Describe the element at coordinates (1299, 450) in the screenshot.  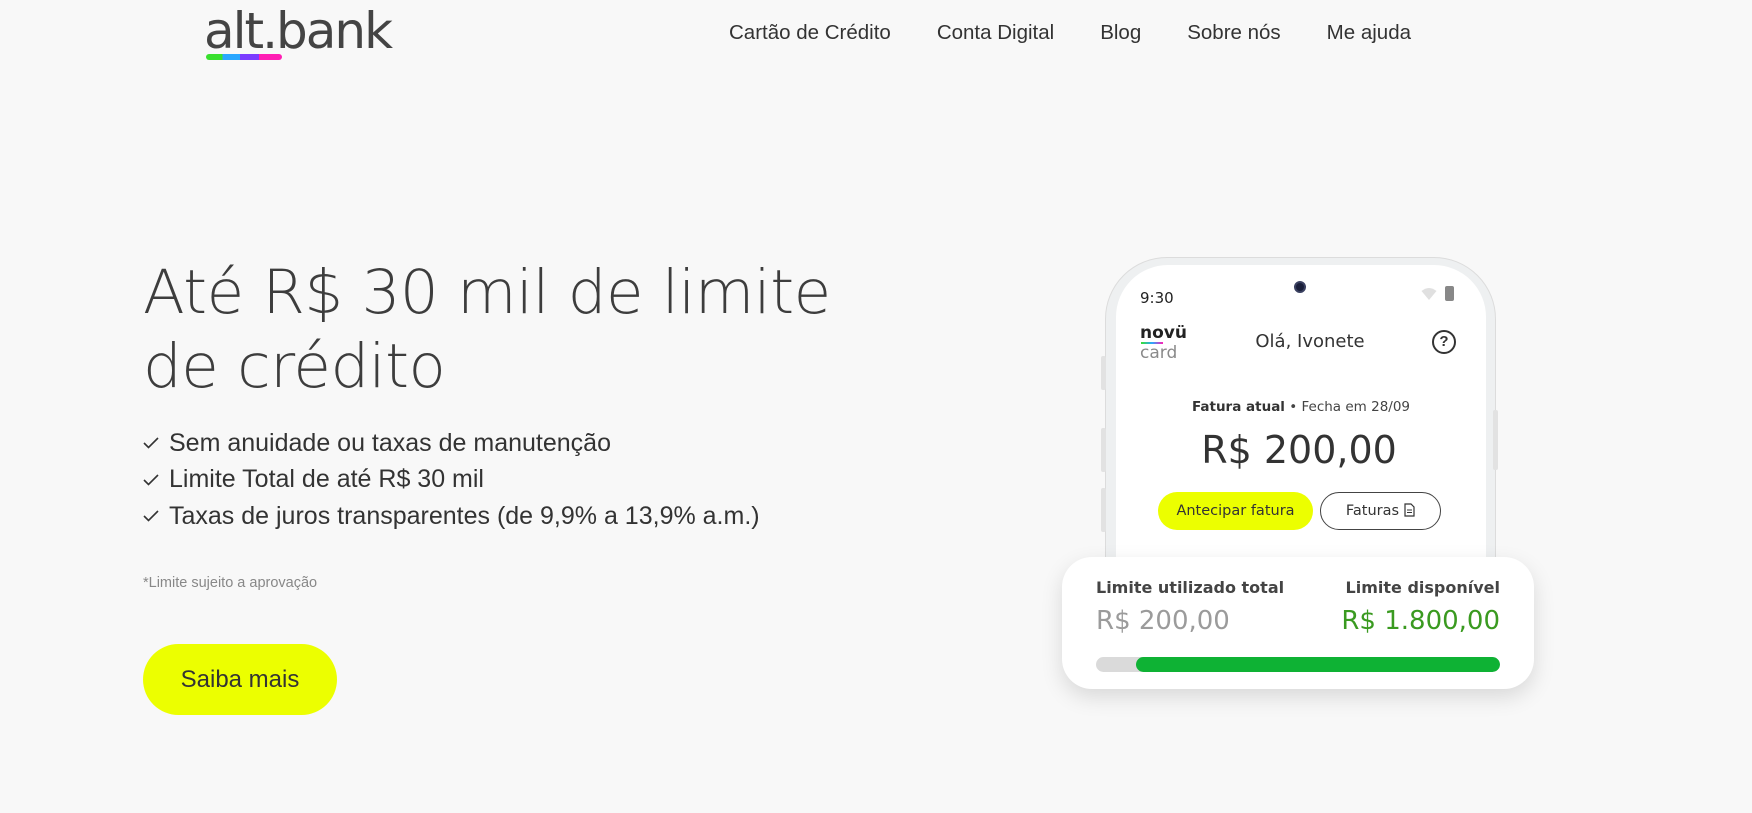
I see `invoice-amount: R$ 200,00` at that location.